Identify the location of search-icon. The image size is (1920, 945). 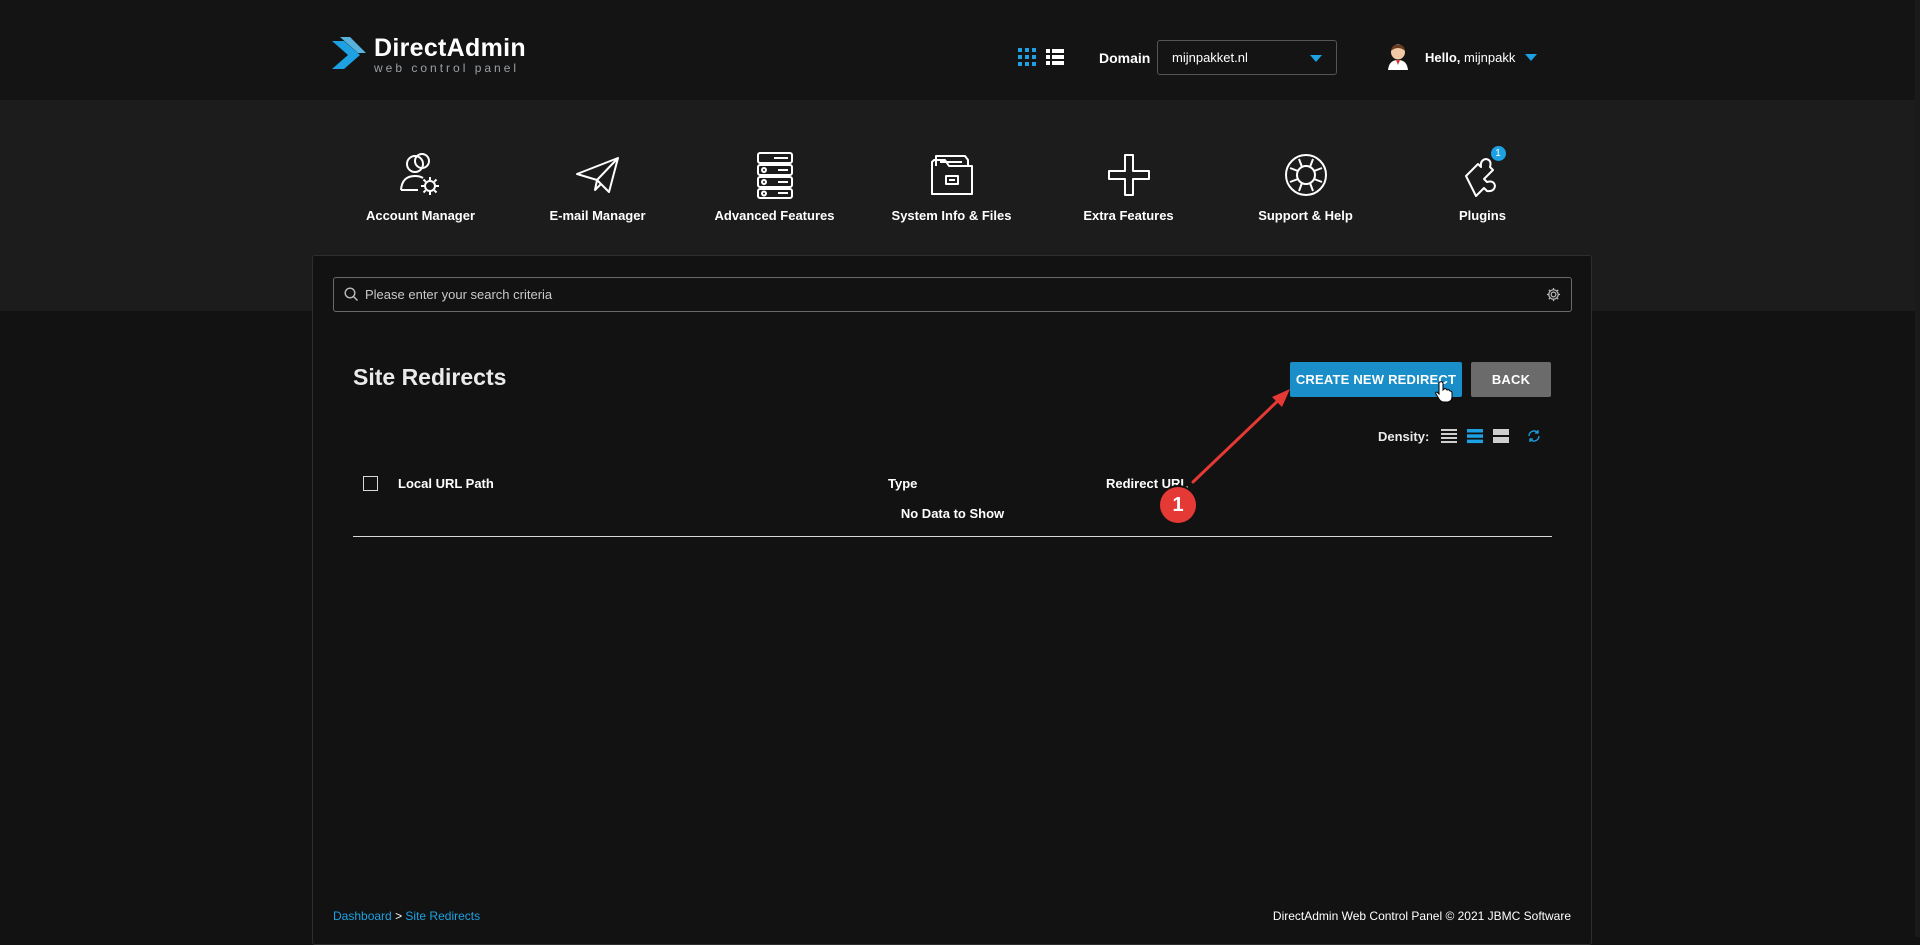
(351, 294).